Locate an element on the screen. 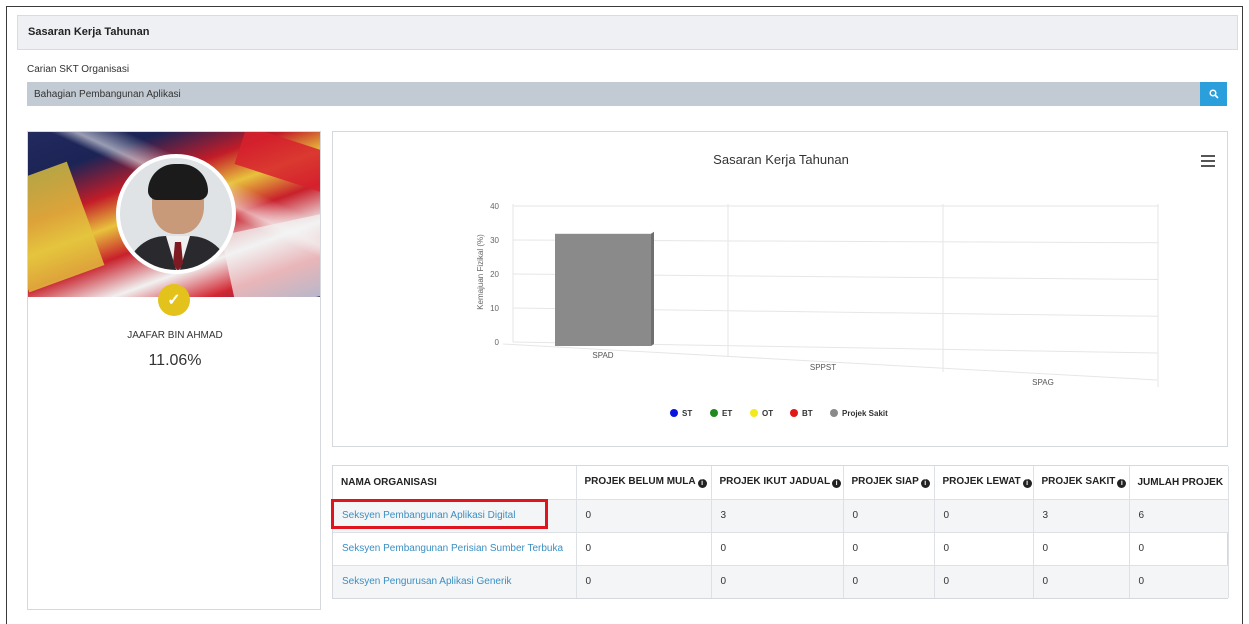 The width and height of the screenshot is (1249, 624). y-tick-label: 10 is located at coordinates (494, 308).